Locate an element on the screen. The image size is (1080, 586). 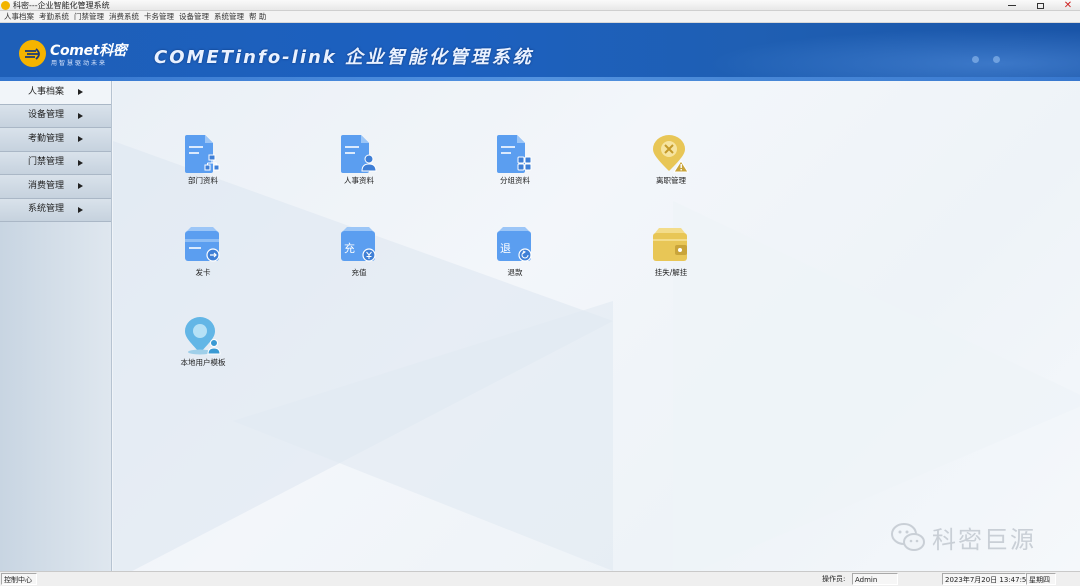
menu-consumption: 消费系统 is located at coordinates (125, 16).